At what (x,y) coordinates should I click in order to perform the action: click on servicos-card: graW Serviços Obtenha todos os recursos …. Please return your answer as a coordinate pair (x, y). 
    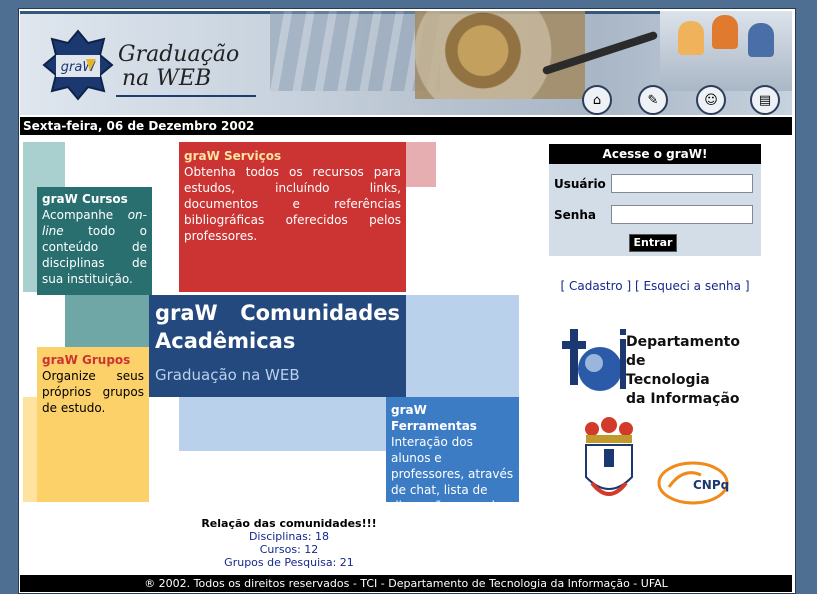
    Looking at the image, I should click on (292, 217).